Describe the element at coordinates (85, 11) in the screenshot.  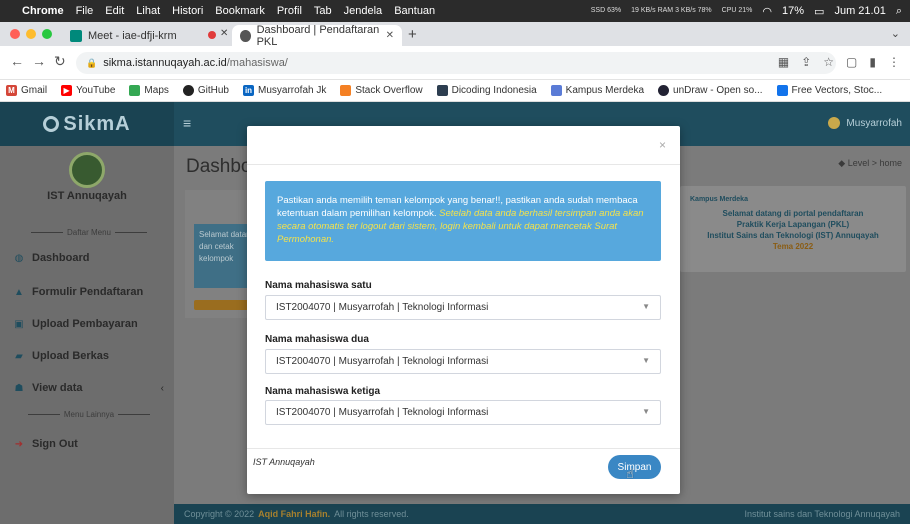
I see `menu-file: File` at that location.